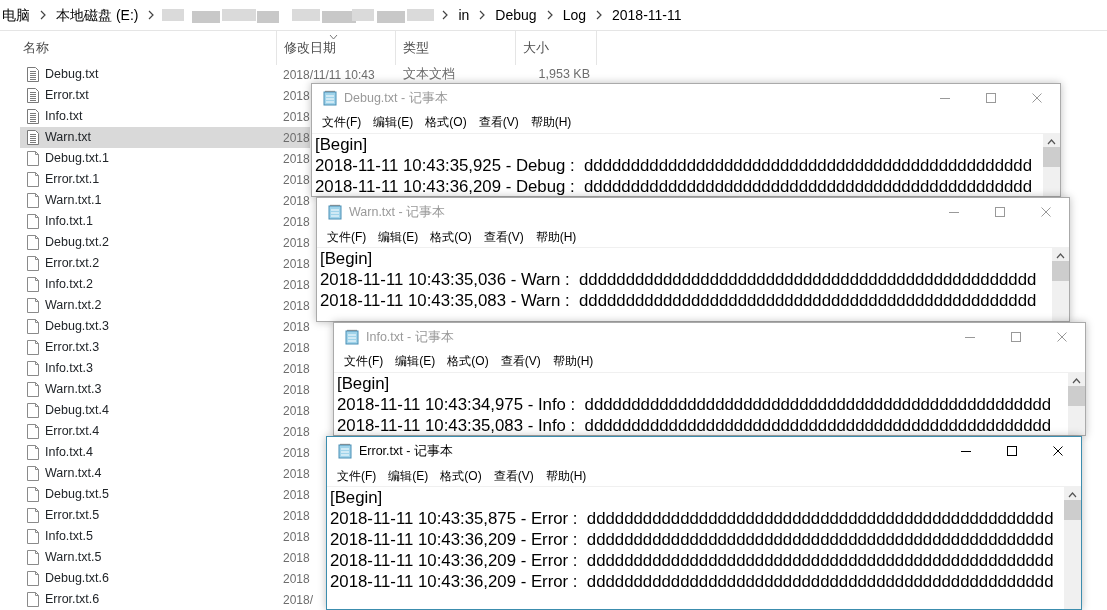 The image size is (1107, 610). I want to click on file-row: Error.txt.3 2018, so click(165, 347).